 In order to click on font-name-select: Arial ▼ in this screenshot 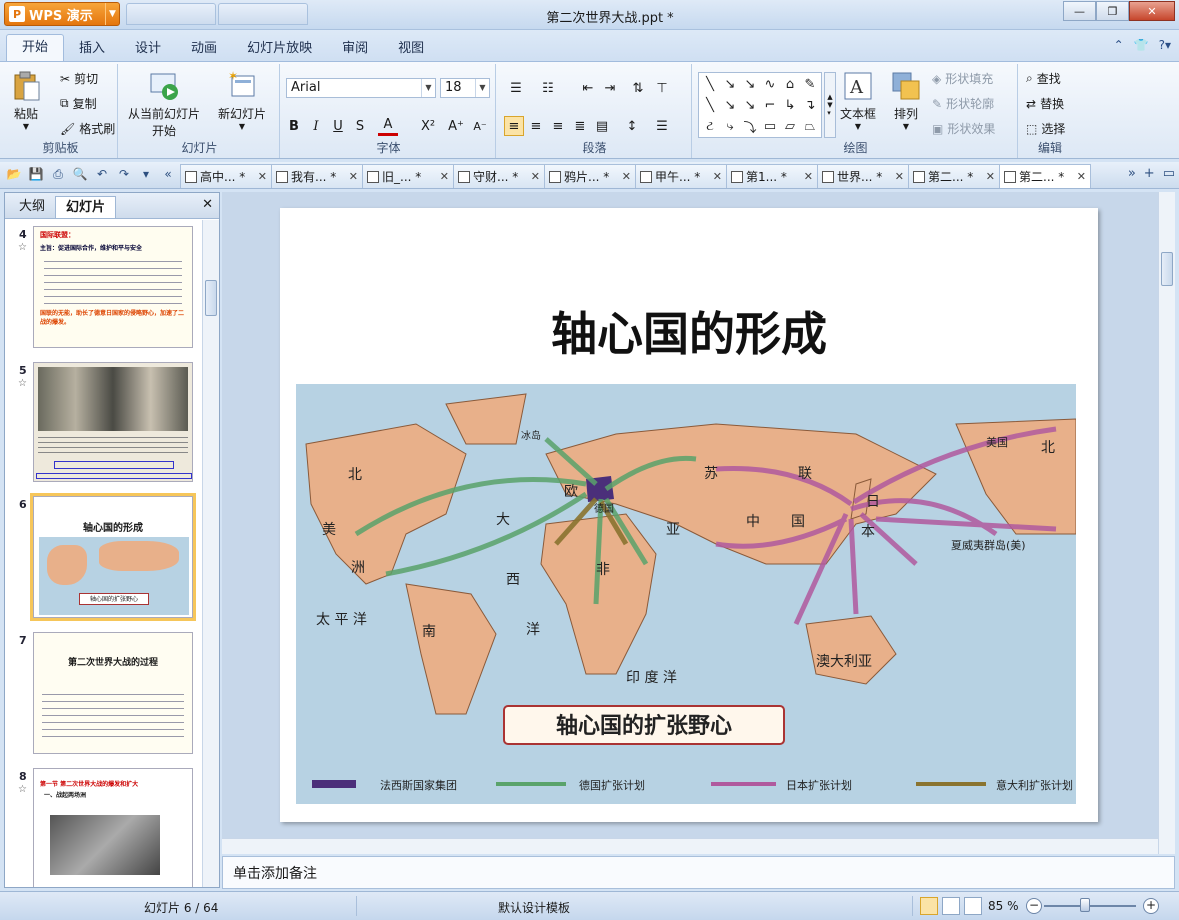, I will do `click(361, 88)`.